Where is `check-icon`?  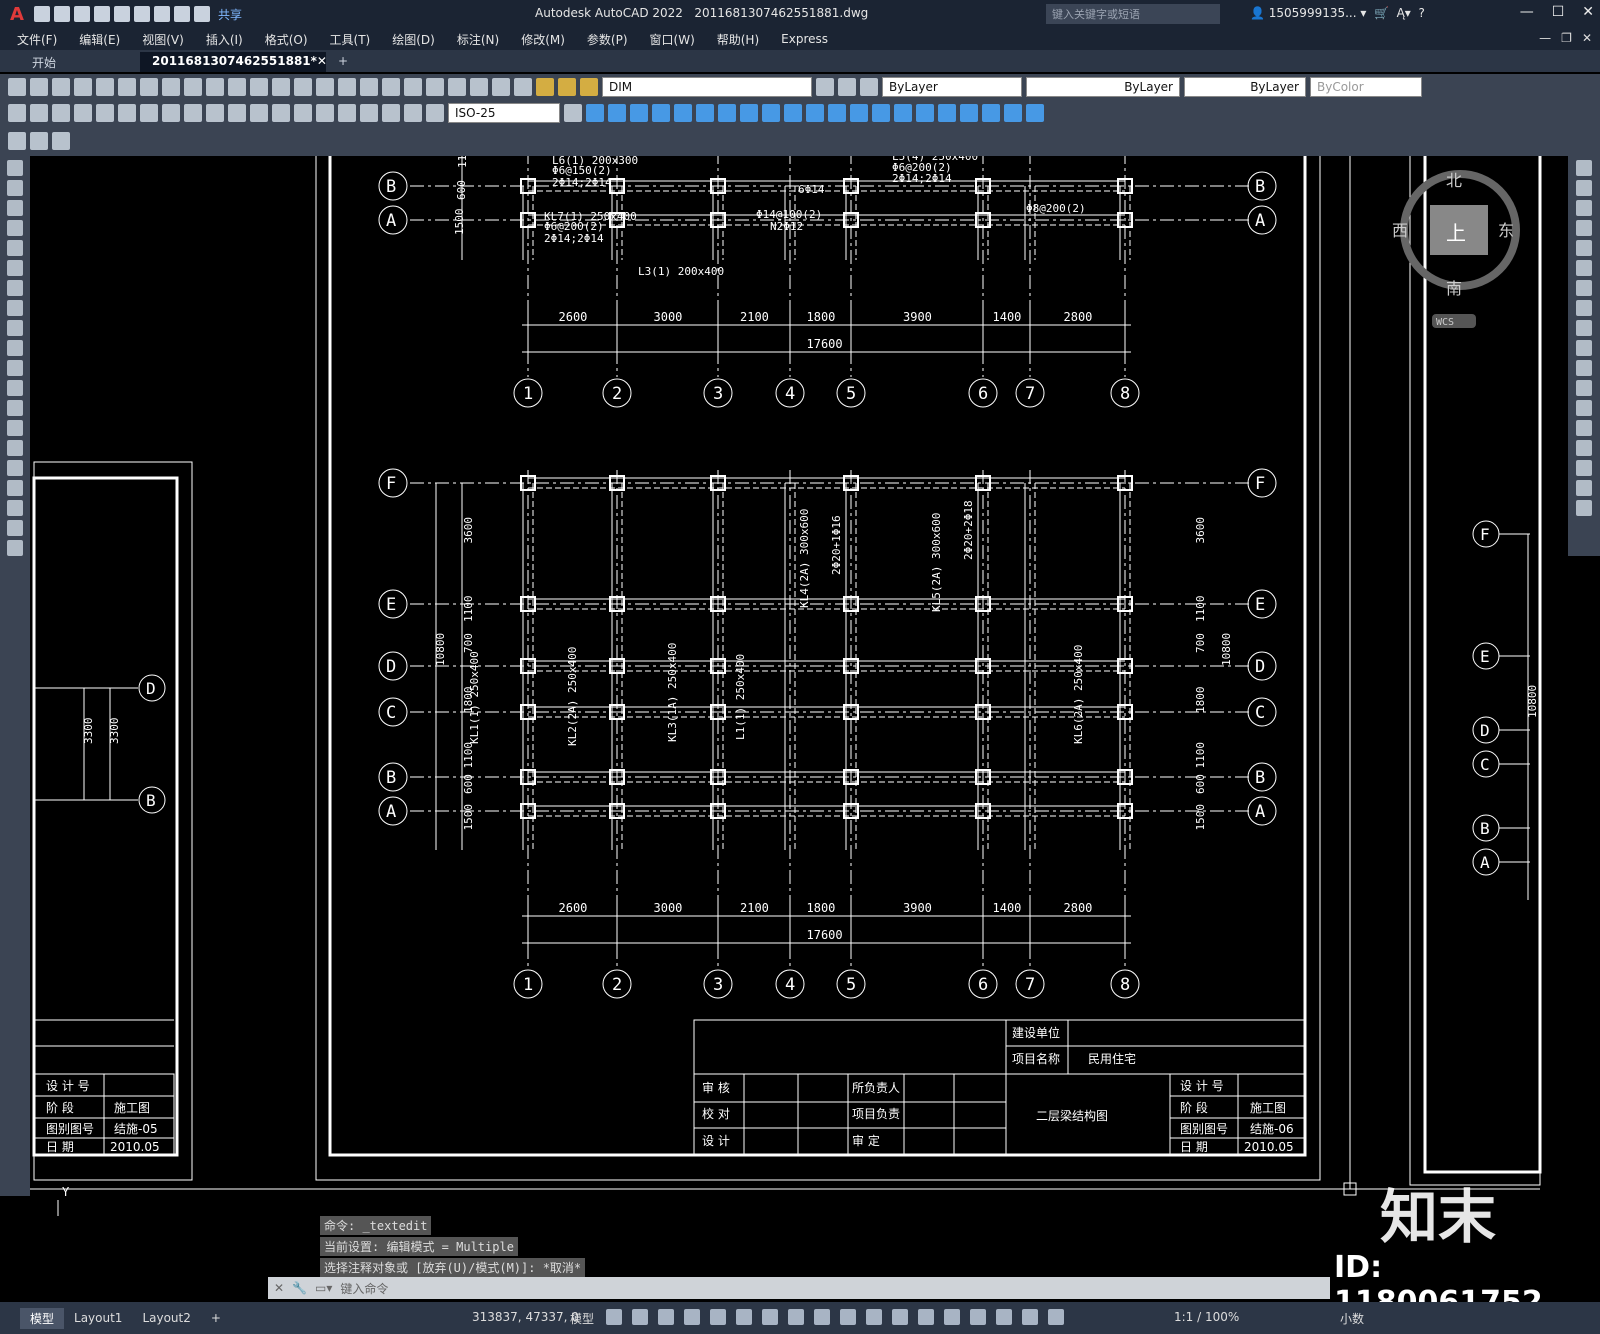 check-icon is located at coordinates (925, 113).